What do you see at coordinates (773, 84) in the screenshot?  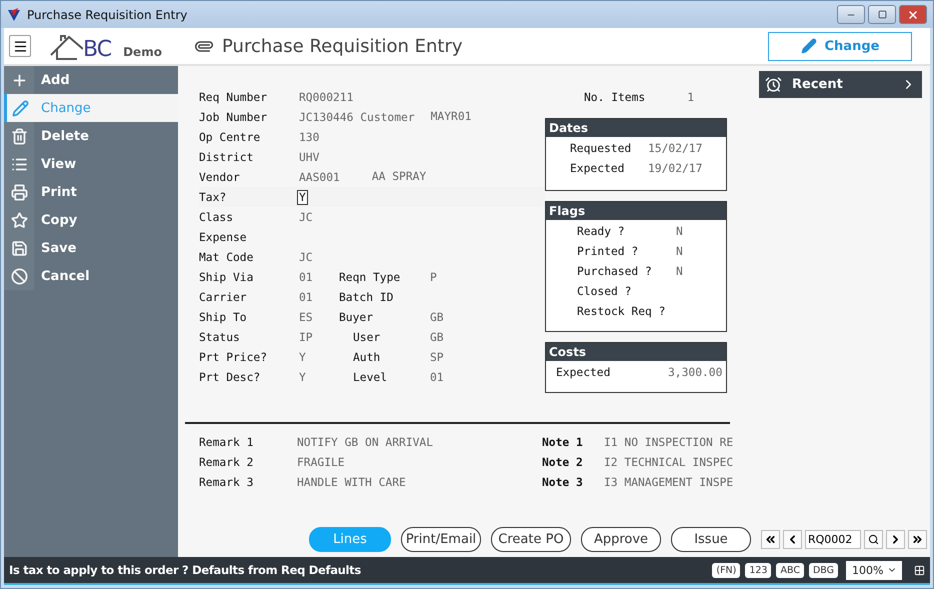 I see `alarm-clock-icon` at bounding box center [773, 84].